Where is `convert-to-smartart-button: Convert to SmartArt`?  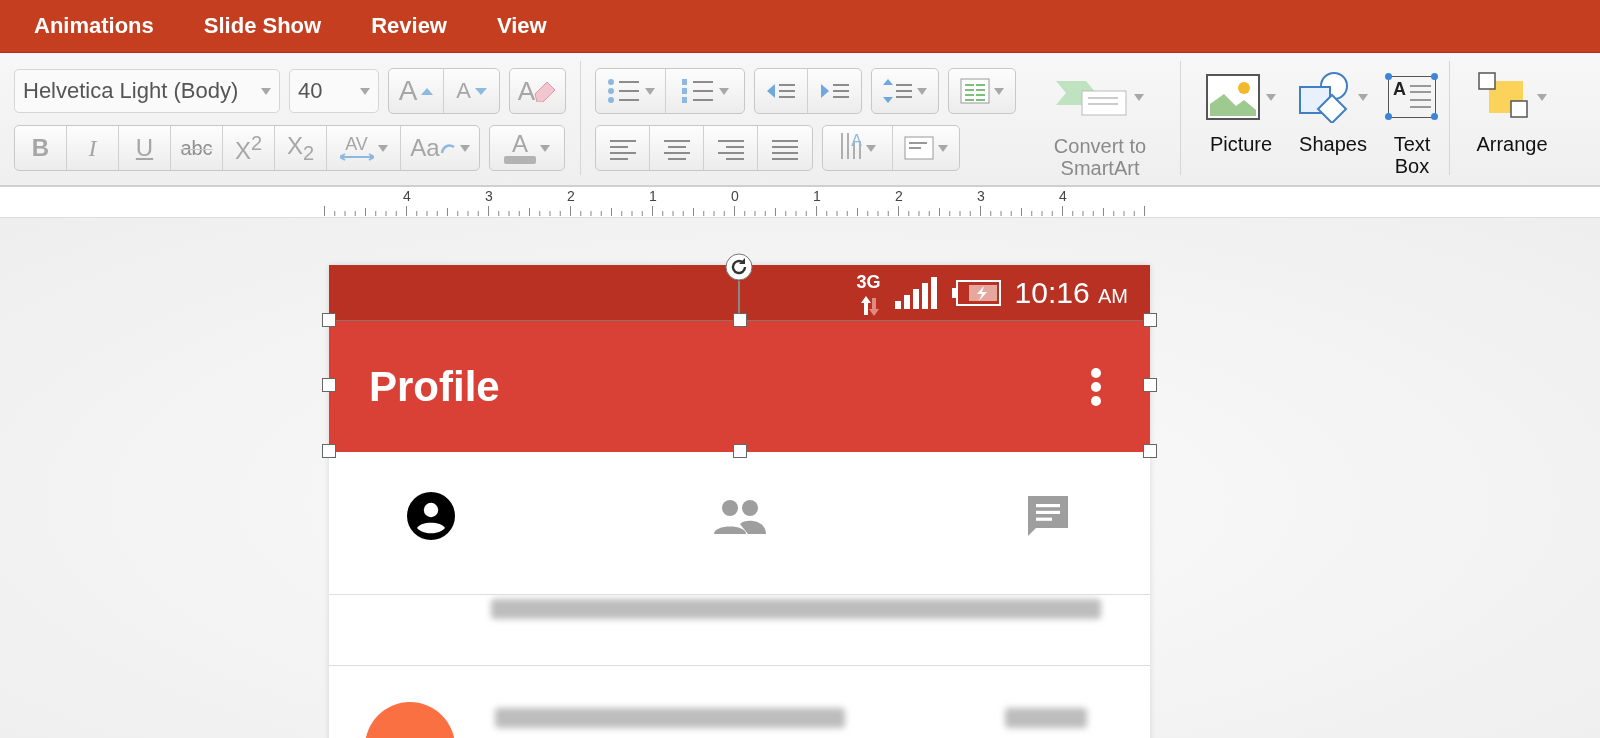 convert-to-smartart-button: Convert to SmartArt is located at coordinates (1100, 119).